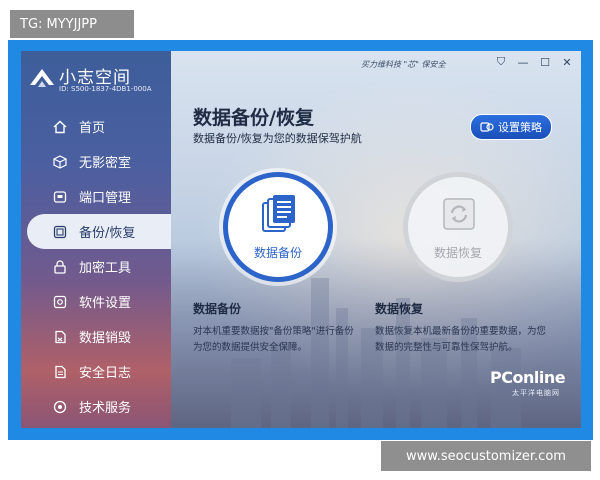 The image size is (600, 480). I want to click on sidebar-item-label: 备份/恢复, so click(107, 233).